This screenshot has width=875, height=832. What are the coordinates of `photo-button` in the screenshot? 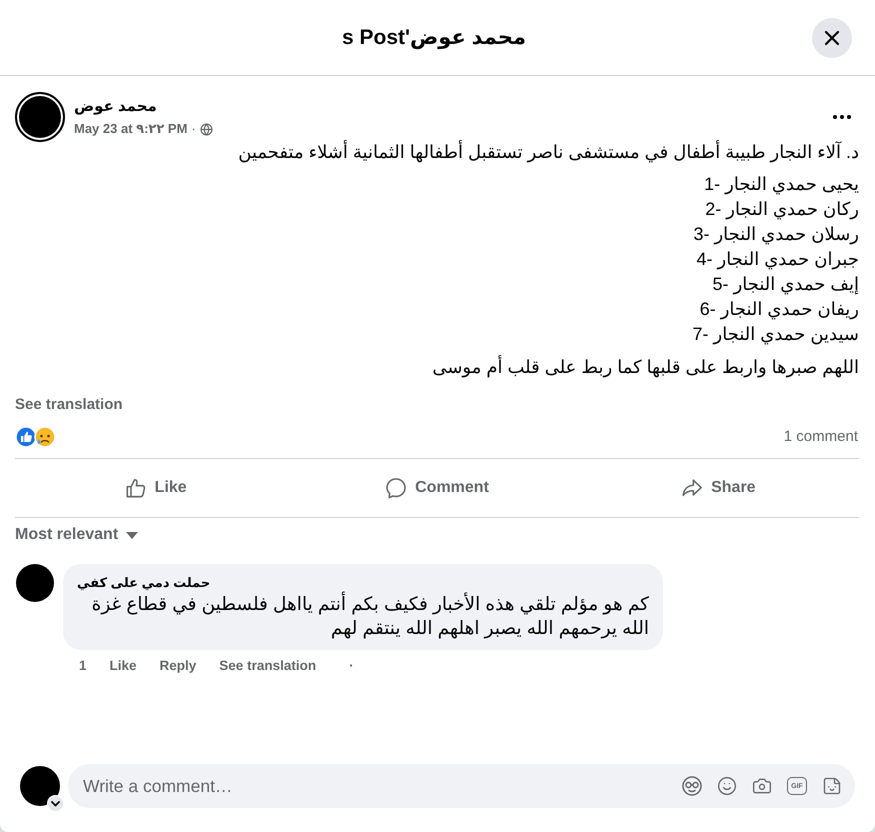 It's located at (762, 786).